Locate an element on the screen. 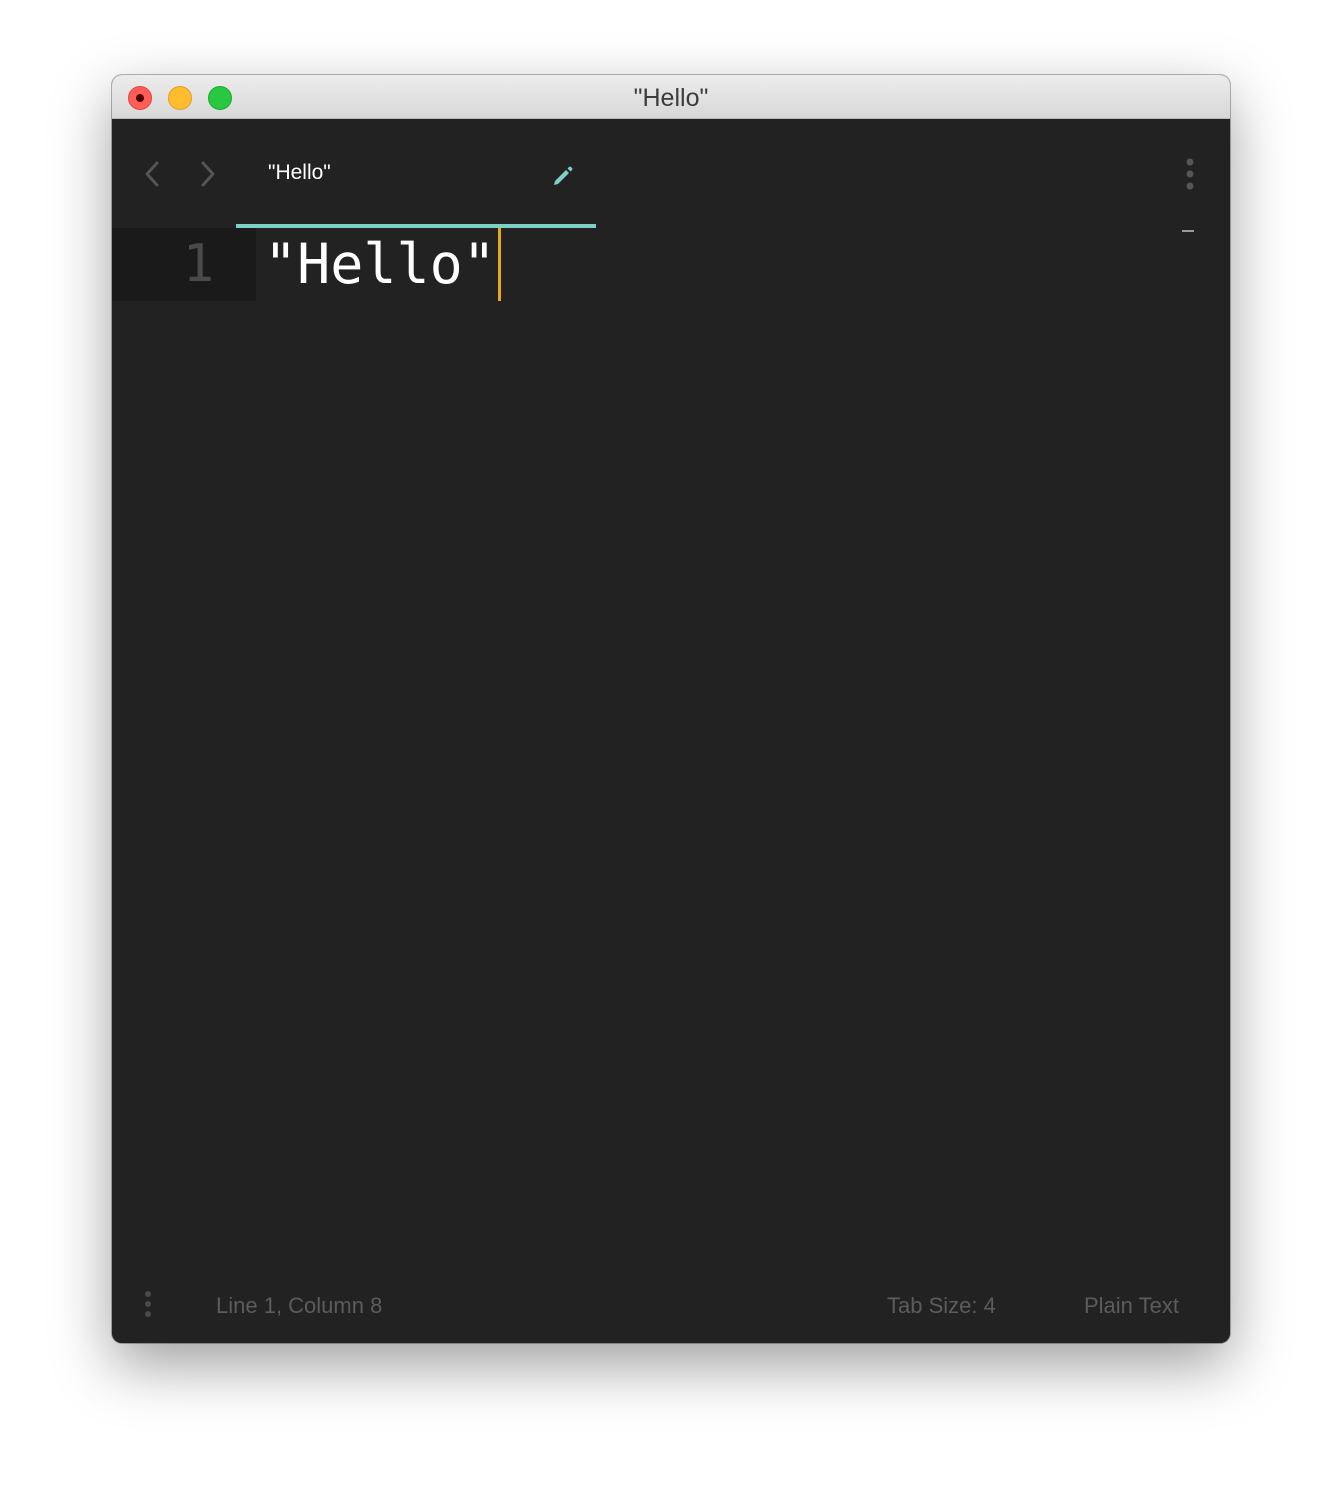  chevron-left-icon is located at coordinates (152, 174).